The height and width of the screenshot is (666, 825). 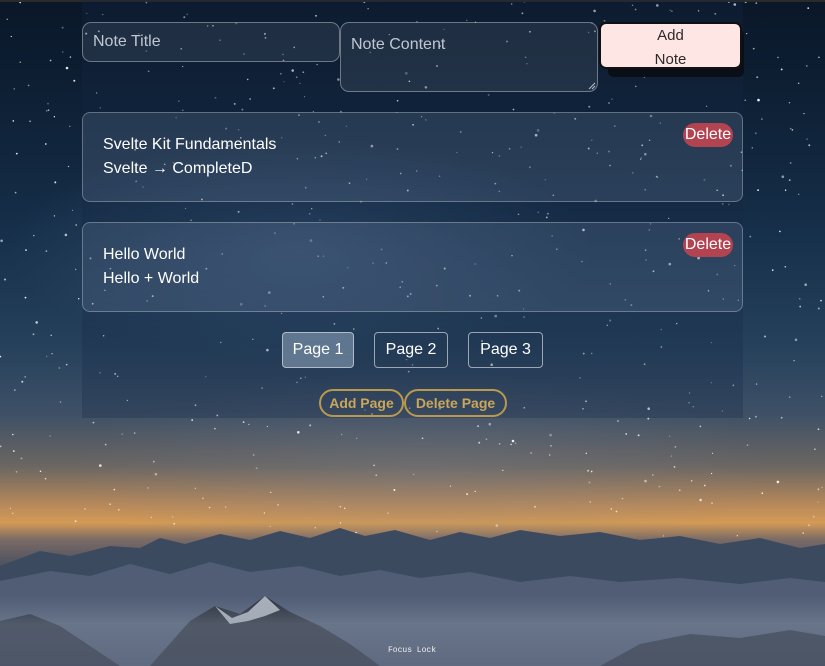 What do you see at coordinates (144, 254) in the screenshot?
I see `note-title: Hello World` at bounding box center [144, 254].